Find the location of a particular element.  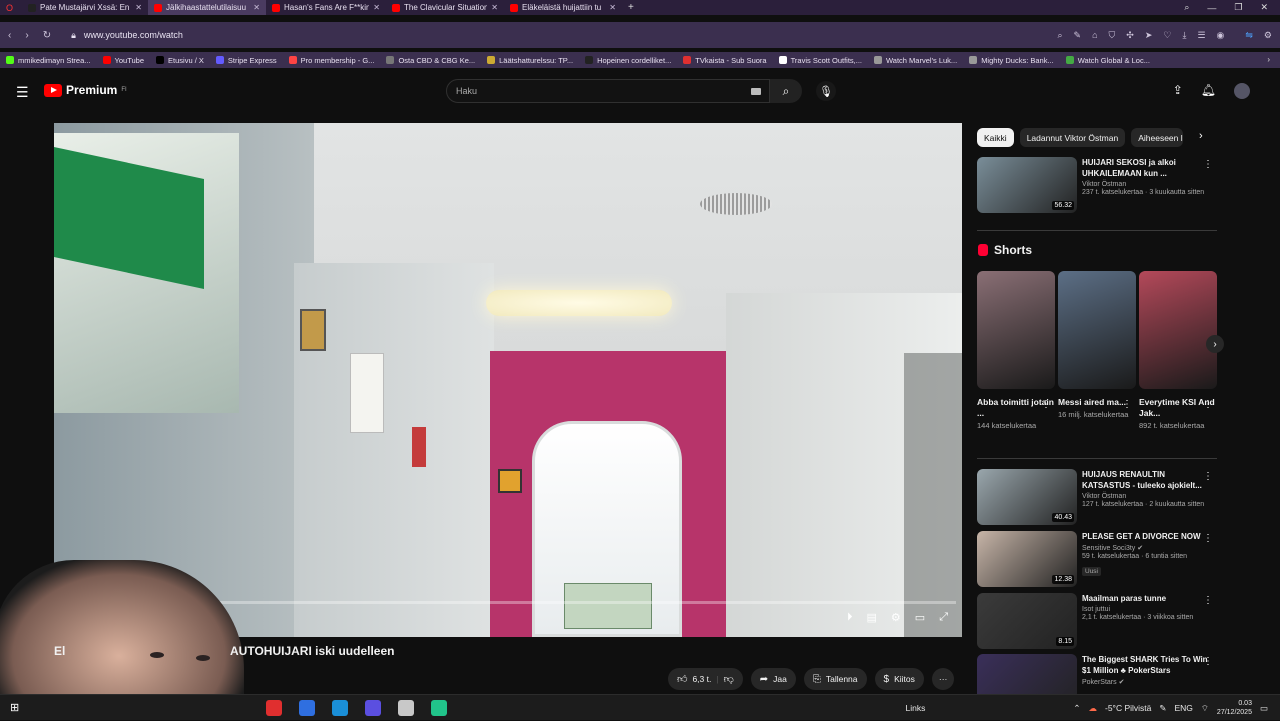

like-button: 👍︎ 6,3 t. | 👎︎ is located at coordinates (705, 679).